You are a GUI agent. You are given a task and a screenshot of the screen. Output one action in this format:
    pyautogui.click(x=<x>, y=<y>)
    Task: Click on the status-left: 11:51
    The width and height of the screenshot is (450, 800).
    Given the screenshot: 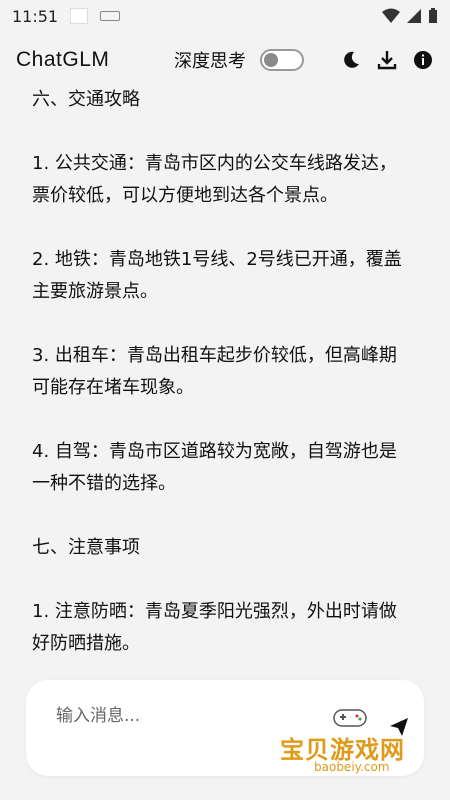 What is the action you would take?
    pyautogui.click(x=66, y=16)
    